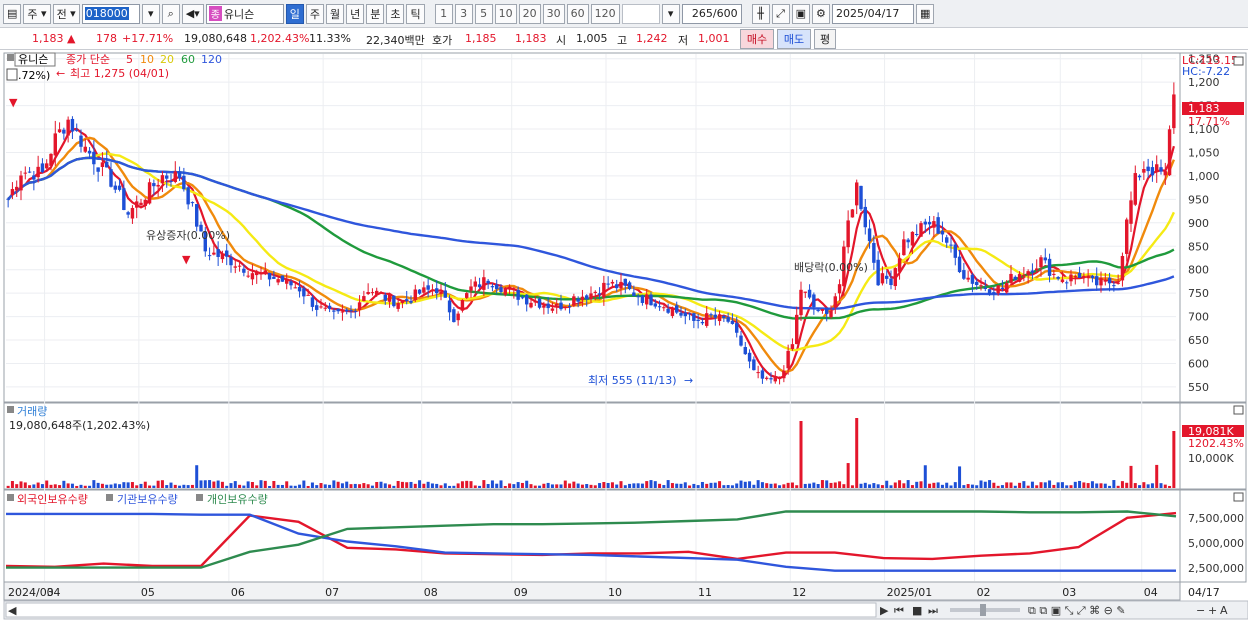 Image resolution: width=1248 pixels, height=621 pixels. I want to click on zoom-in-icon: +, so click(1212, 610).